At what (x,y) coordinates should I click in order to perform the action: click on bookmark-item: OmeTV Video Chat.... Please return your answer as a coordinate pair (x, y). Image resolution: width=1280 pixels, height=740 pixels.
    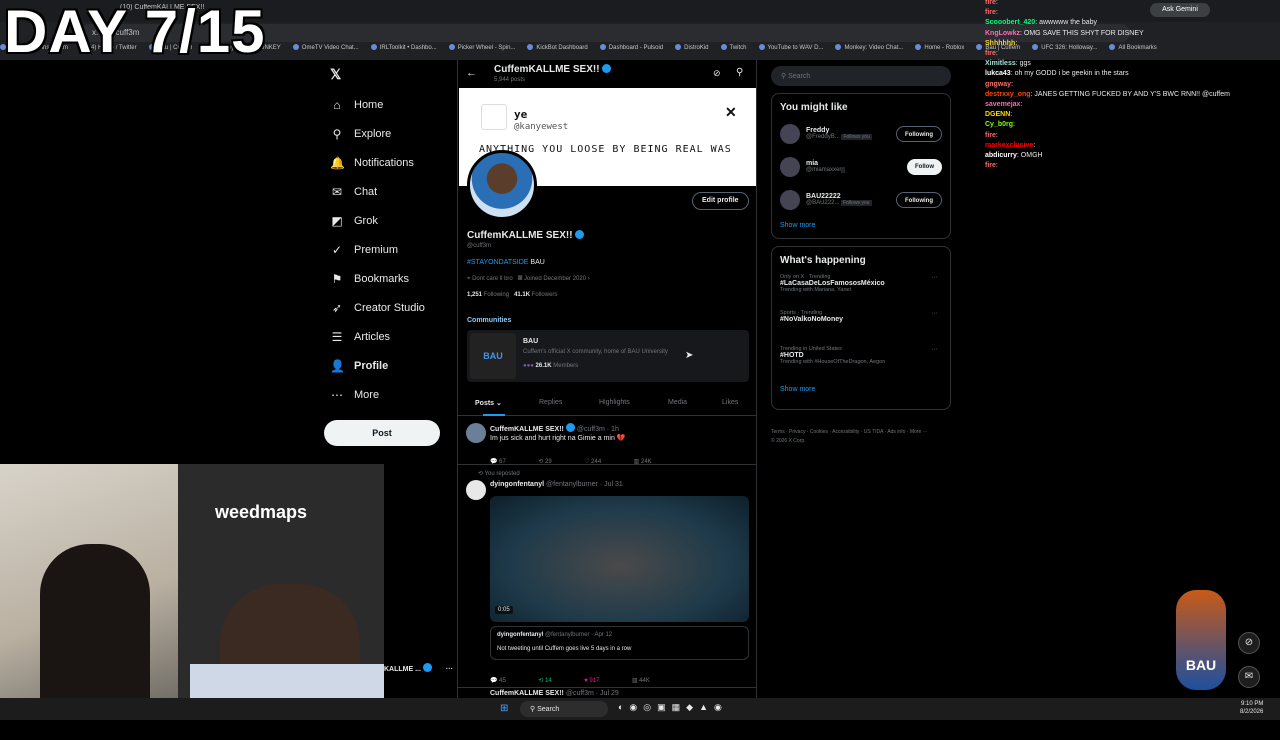
    Looking at the image, I should click on (326, 47).